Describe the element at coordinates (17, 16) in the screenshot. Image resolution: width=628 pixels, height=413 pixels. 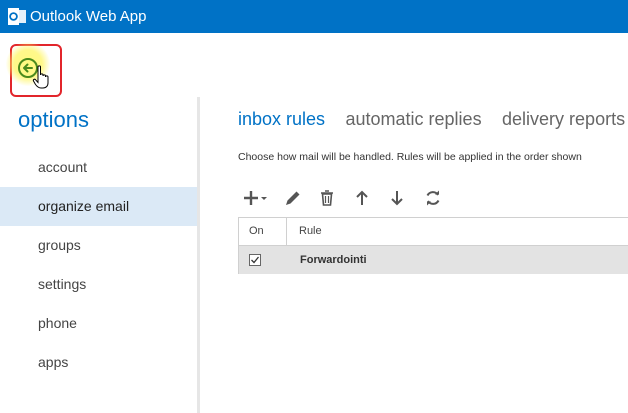
I see `outlook-logo-icon` at that location.